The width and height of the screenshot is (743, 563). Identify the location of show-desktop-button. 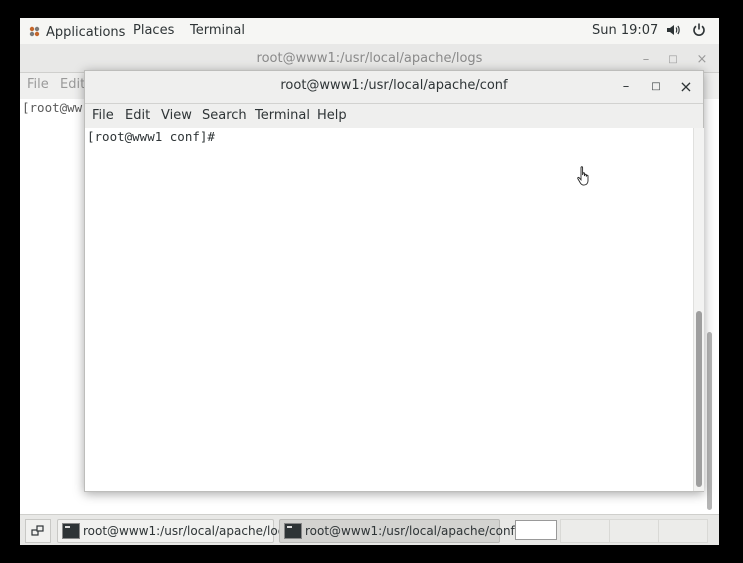
(38, 531).